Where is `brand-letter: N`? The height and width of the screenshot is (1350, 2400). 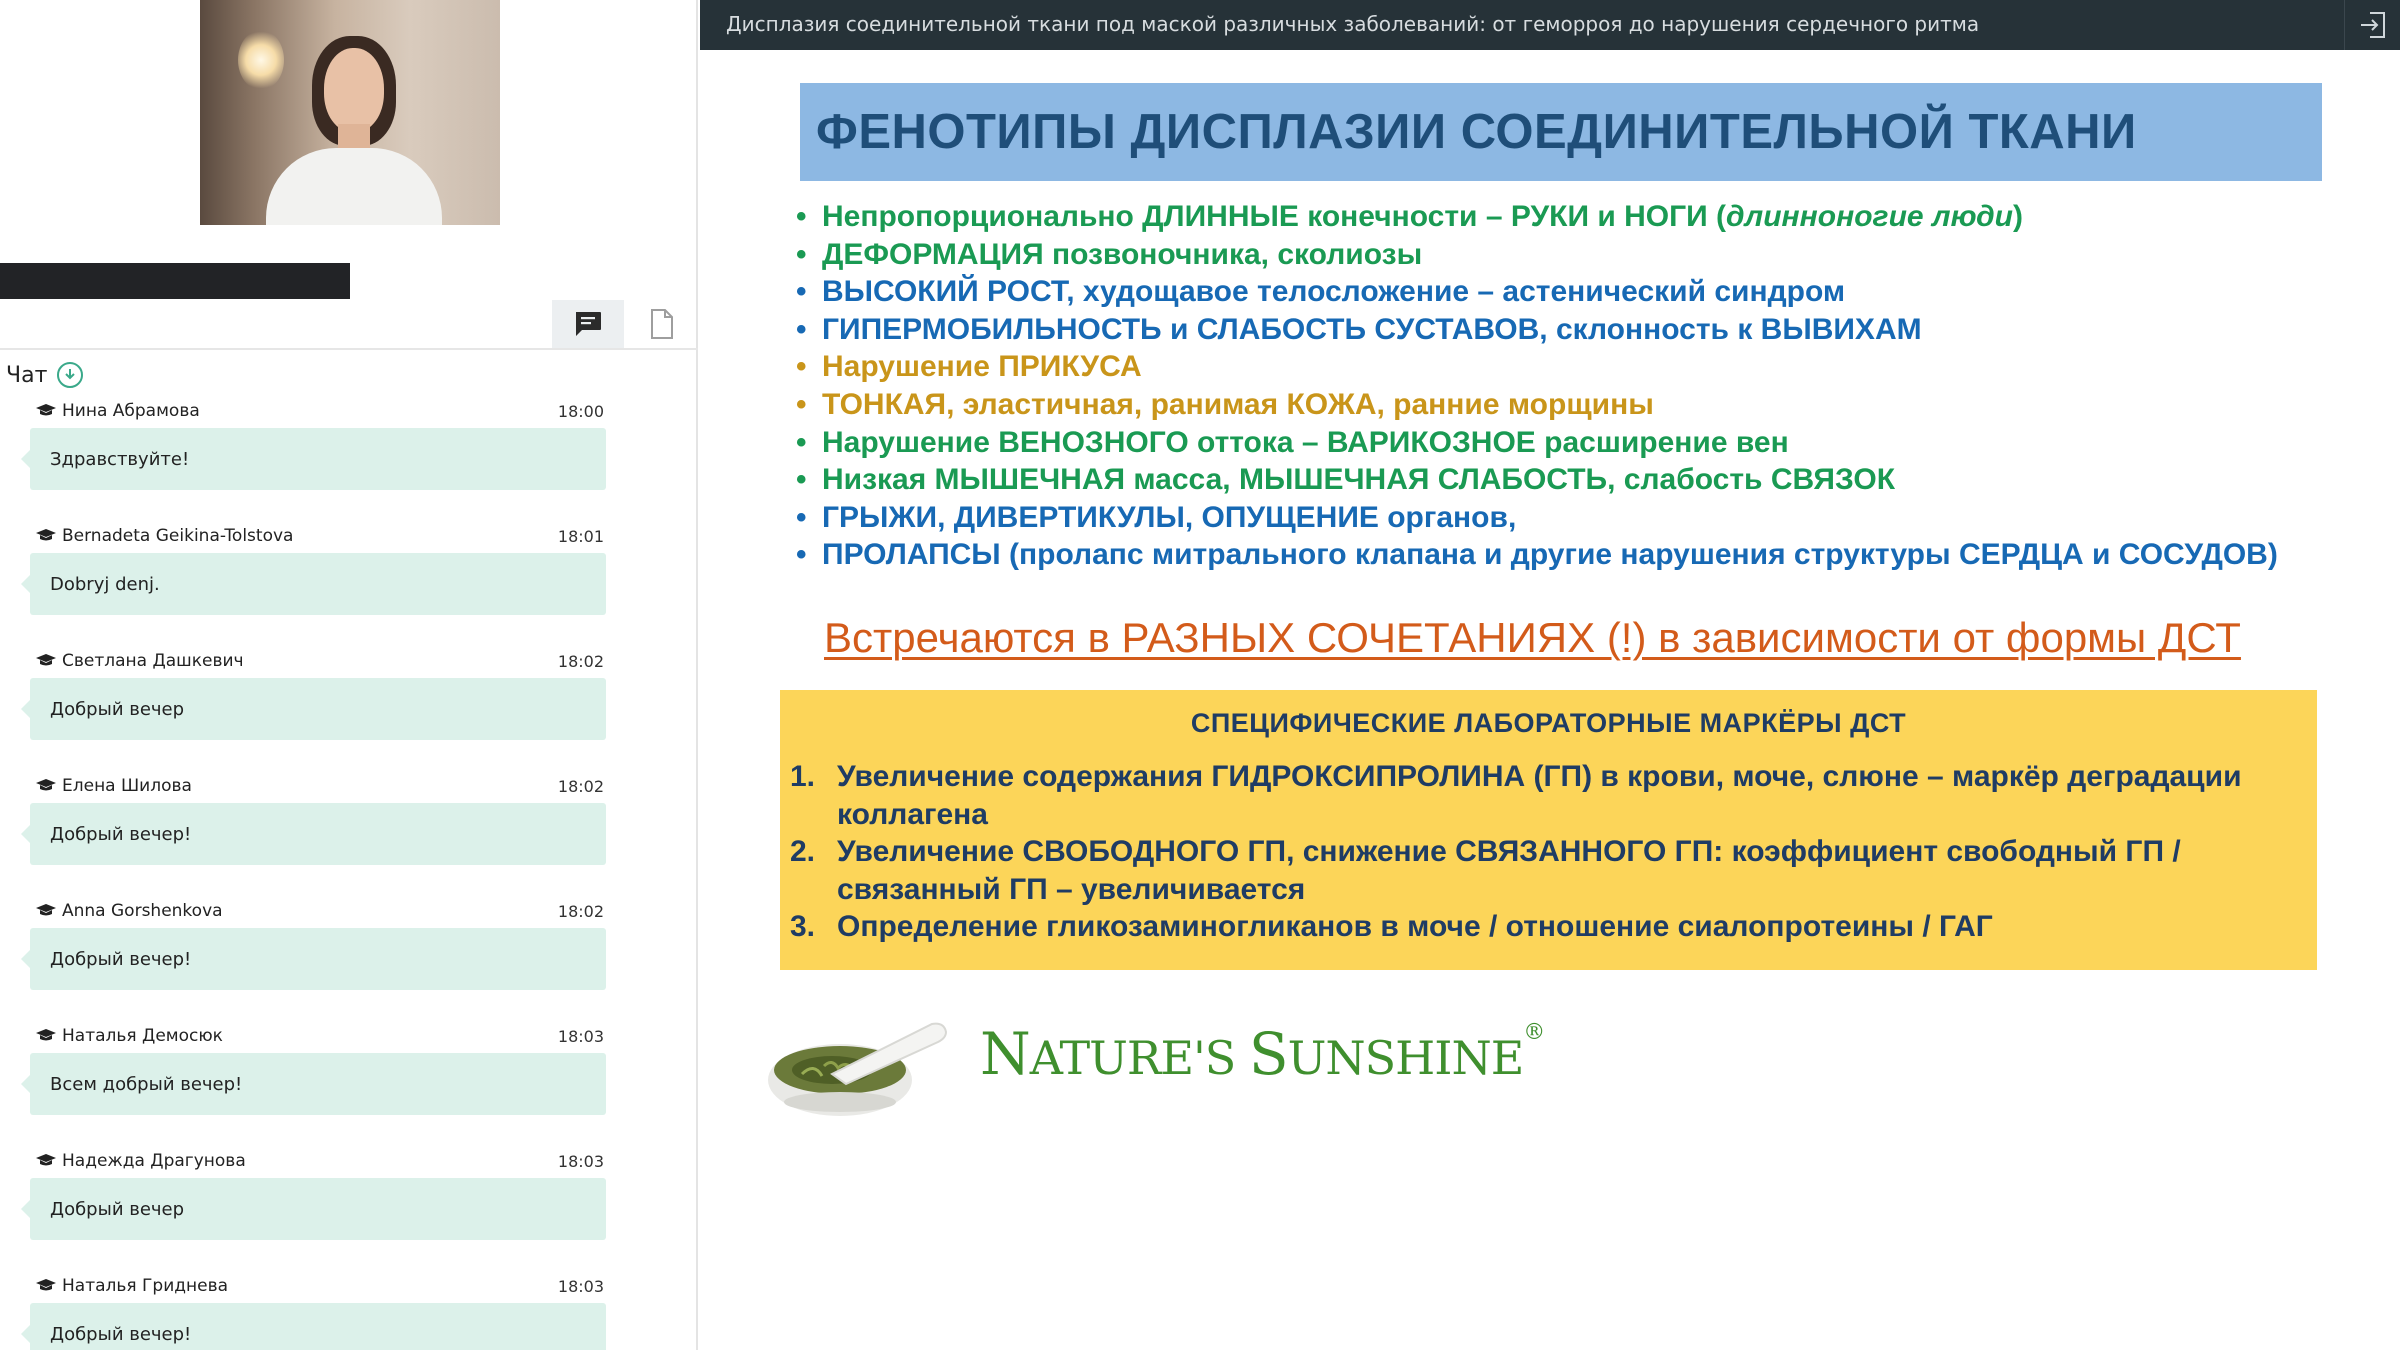 brand-letter: N is located at coordinates (1005, 1054).